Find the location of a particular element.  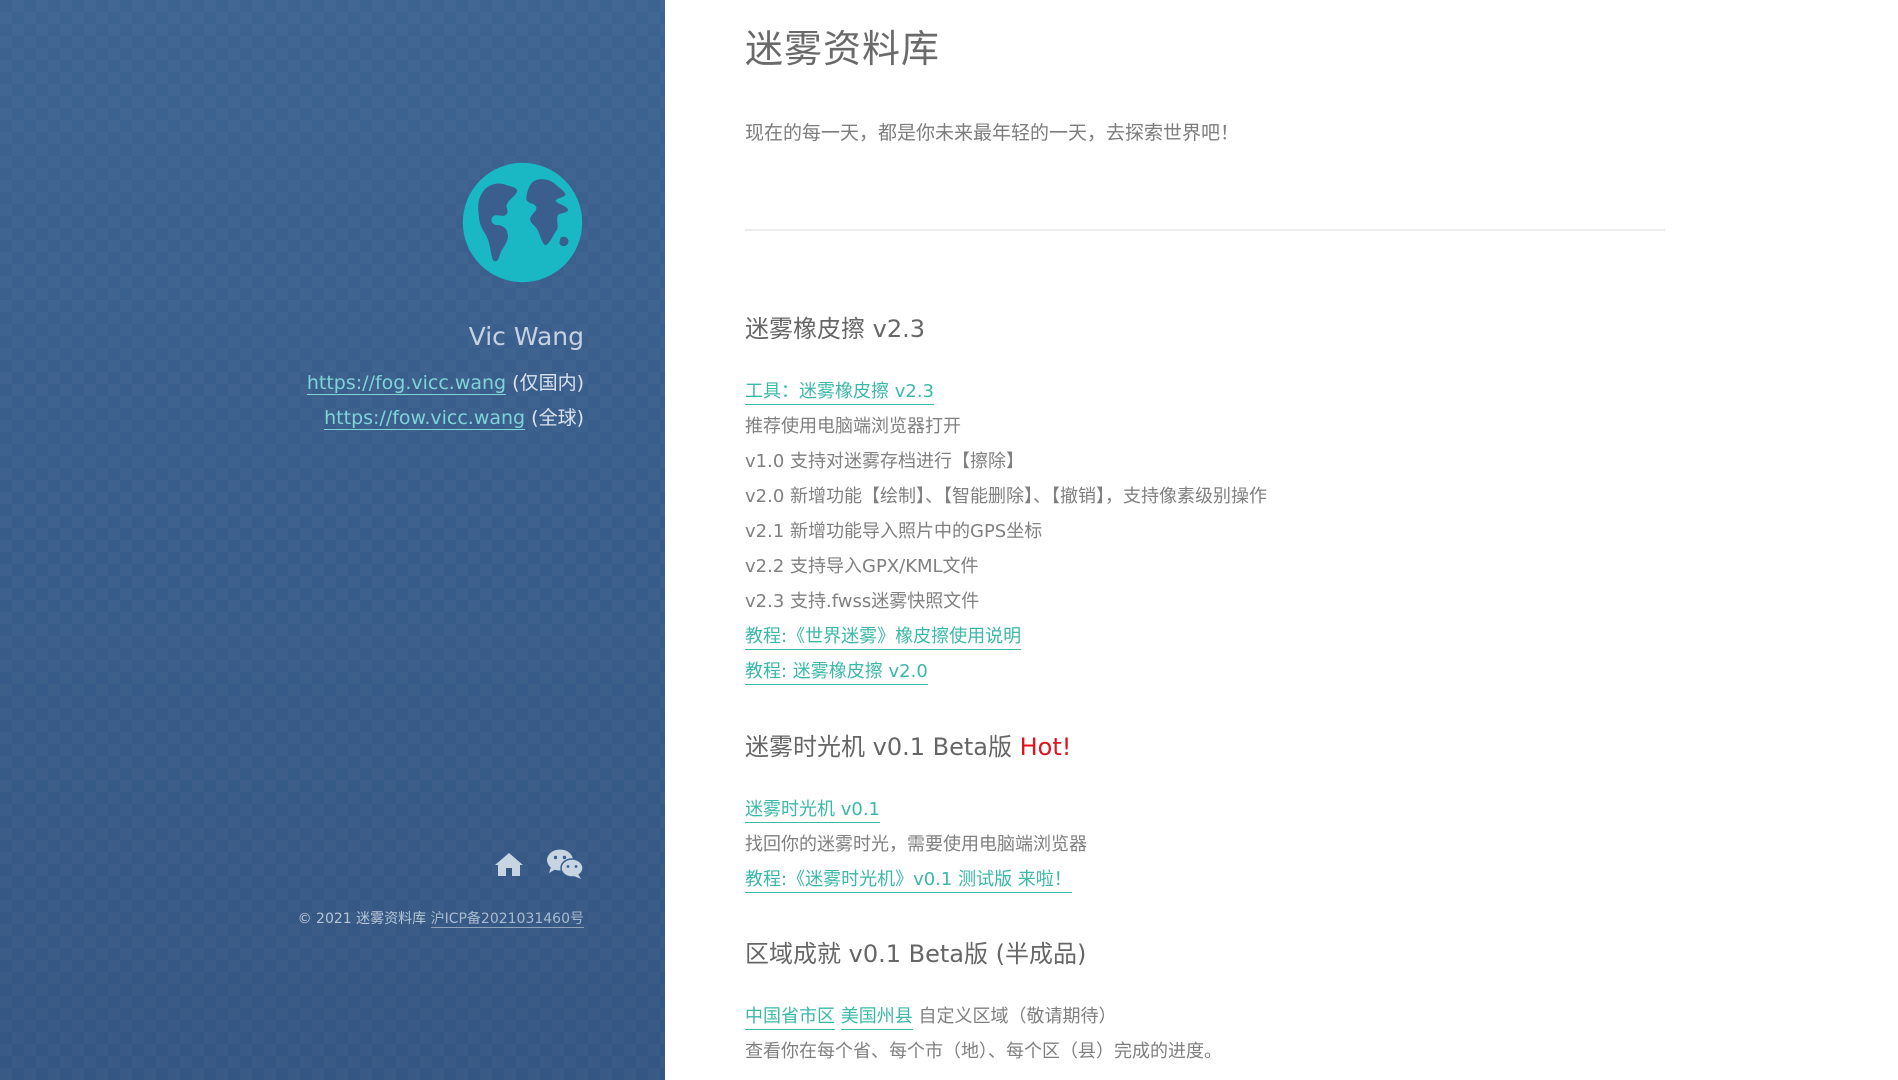

site-link-global: https://fow.vicc.wang is located at coordinates (425, 418).